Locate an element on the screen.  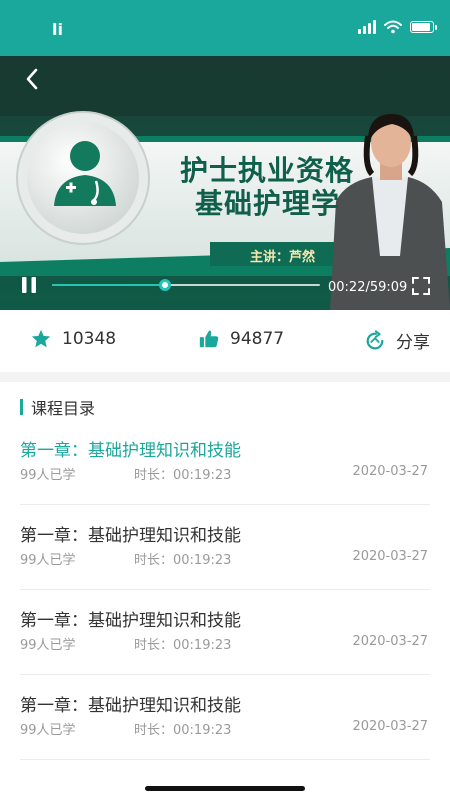
progress-thumb is located at coordinates (164, 285).